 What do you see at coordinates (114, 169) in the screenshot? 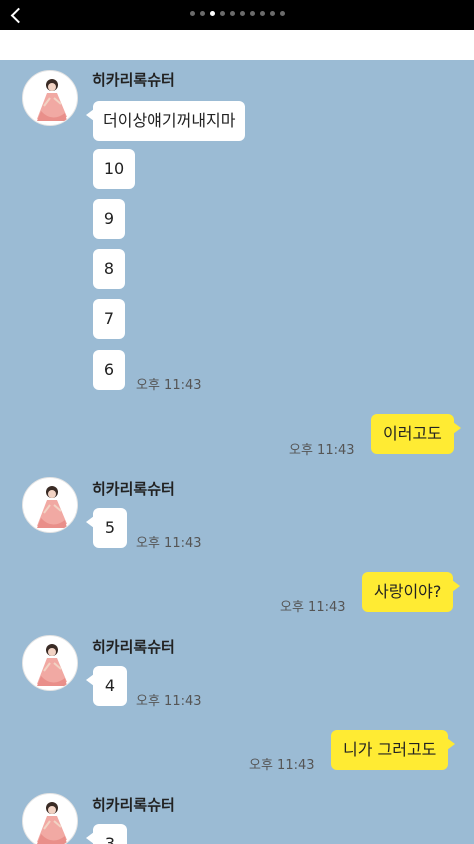
I see `message-bubble: 10` at bounding box center [114, 169].